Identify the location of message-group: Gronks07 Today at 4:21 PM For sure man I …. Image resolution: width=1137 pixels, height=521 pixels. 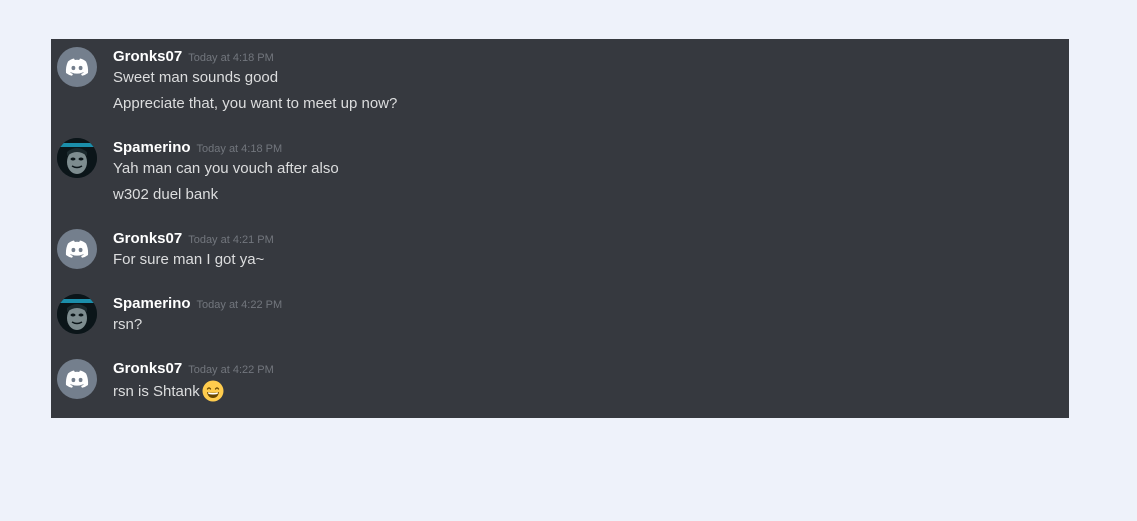
(560, 253).